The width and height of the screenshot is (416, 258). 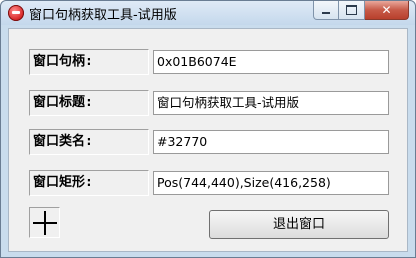 I want to click on crosshair-icon-vertical, so click(x=45, y=223).